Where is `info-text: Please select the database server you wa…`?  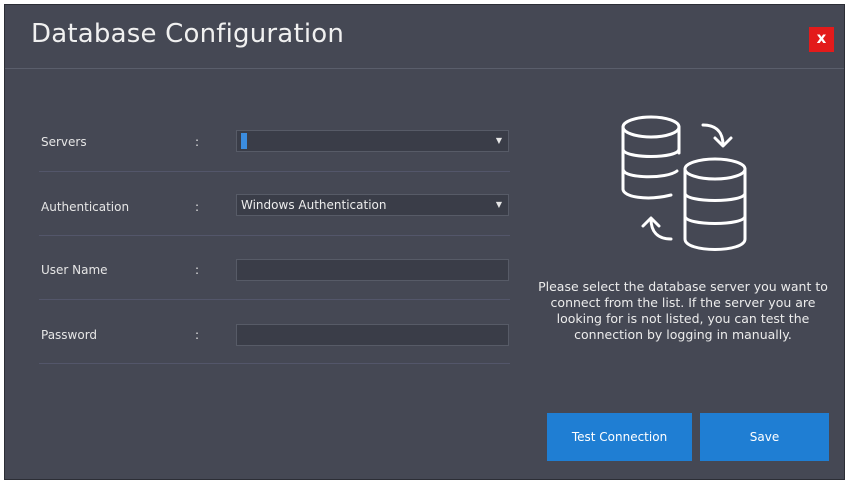 info-text: Please select the database server you wa… is located at coordinates (683, 310).